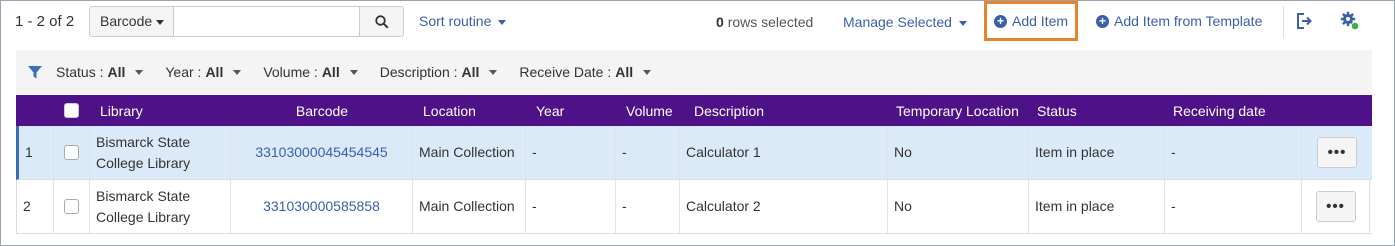  What do you see at coordinates (897, 22) in the screenshot?
I see `manage-selected-label: Manage Selected` at bounding box center [897, 22].